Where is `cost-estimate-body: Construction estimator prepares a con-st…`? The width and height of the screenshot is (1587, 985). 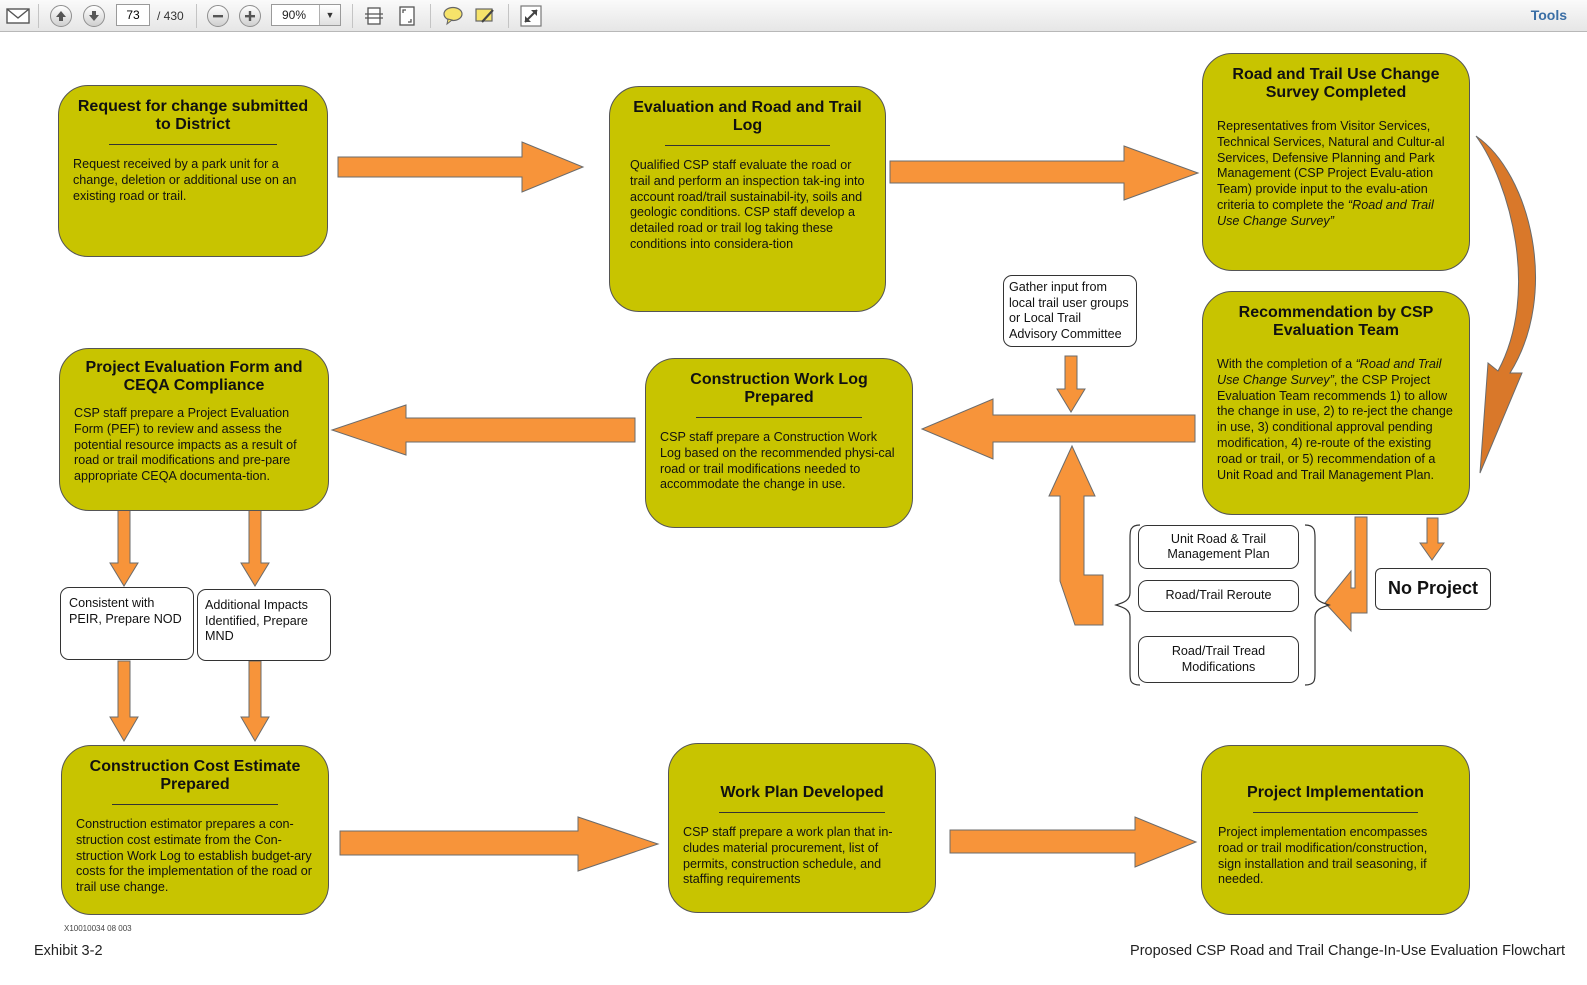
cost-estimate-body: Construction estimator prepares a con-st… is located at coordinates (194, 856).